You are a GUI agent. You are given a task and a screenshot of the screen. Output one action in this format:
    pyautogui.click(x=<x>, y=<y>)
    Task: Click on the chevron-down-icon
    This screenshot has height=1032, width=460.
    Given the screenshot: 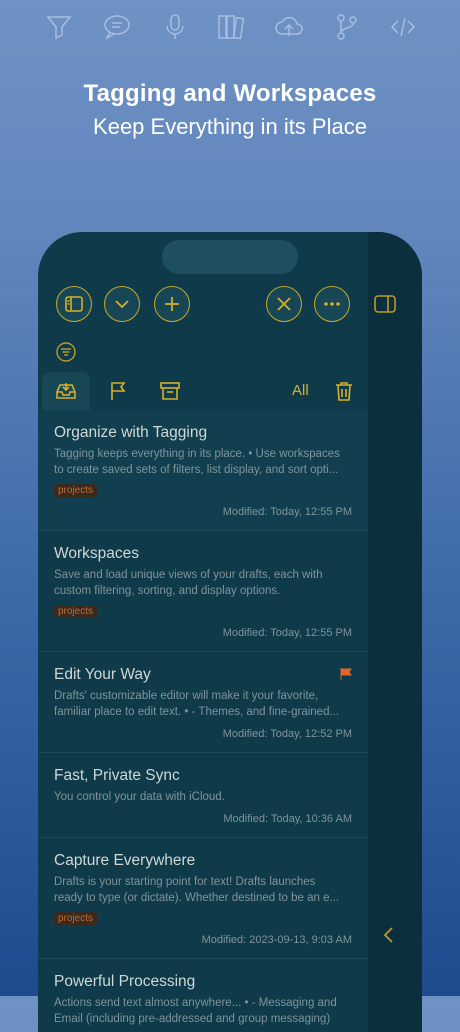 What is the action you would take?
    pyautogui.click(x=122, y=304)
    